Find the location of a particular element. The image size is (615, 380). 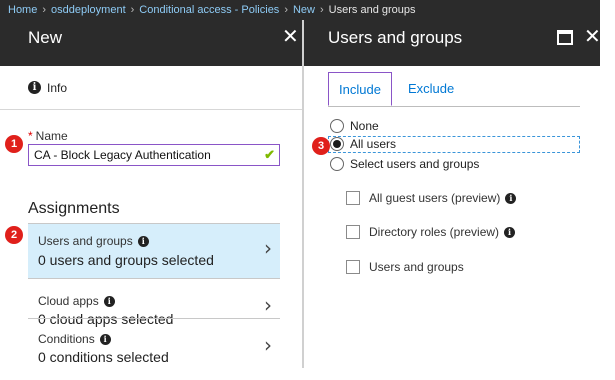

tab-exclude: Exclude is located at coordinates (431, 89).